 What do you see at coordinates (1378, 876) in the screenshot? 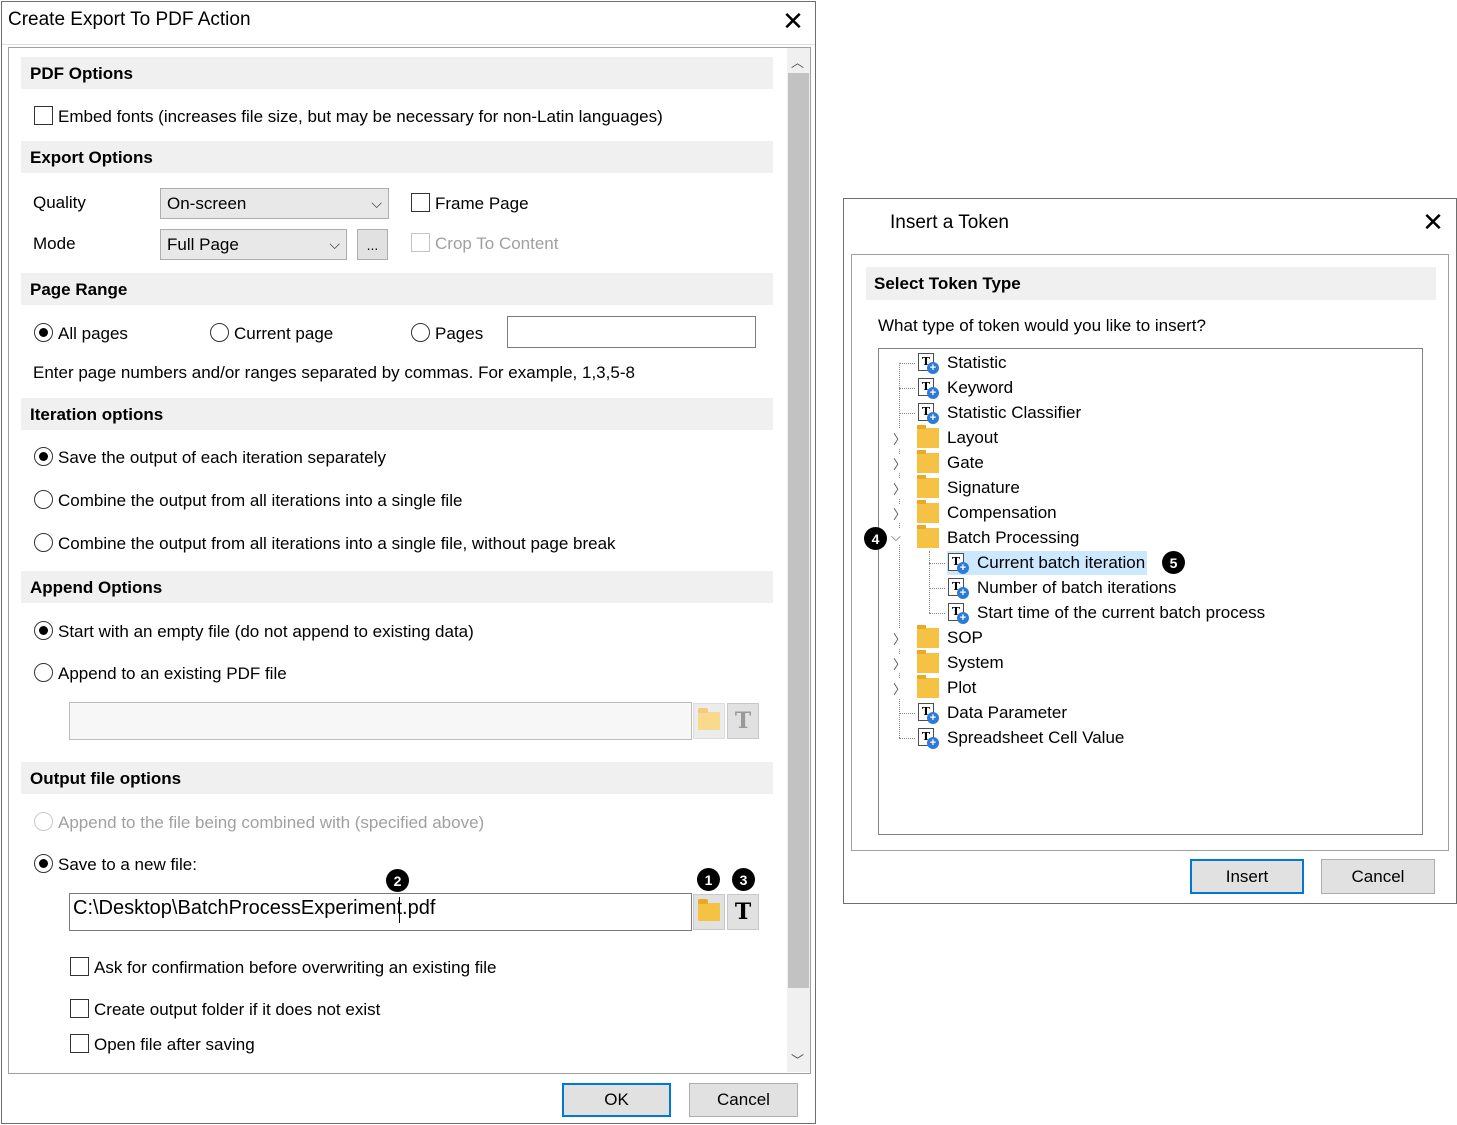
I see `token-cancel-button: Cancel` at bounding box center [1378, 876].